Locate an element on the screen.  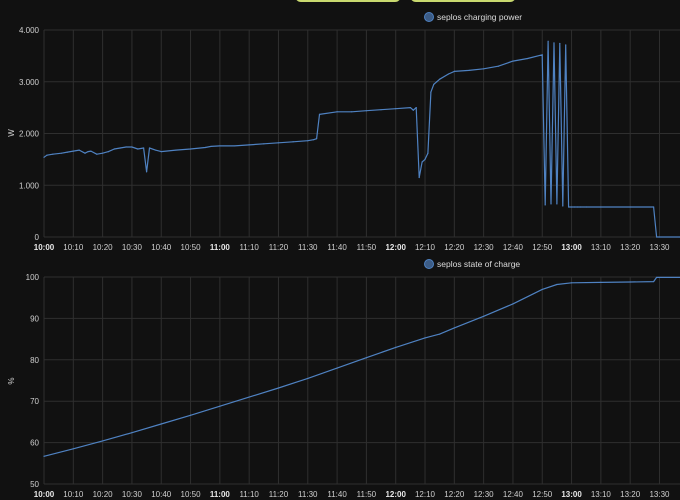
chart1-ytick-label: 80 is located at coordinates (34, 360).